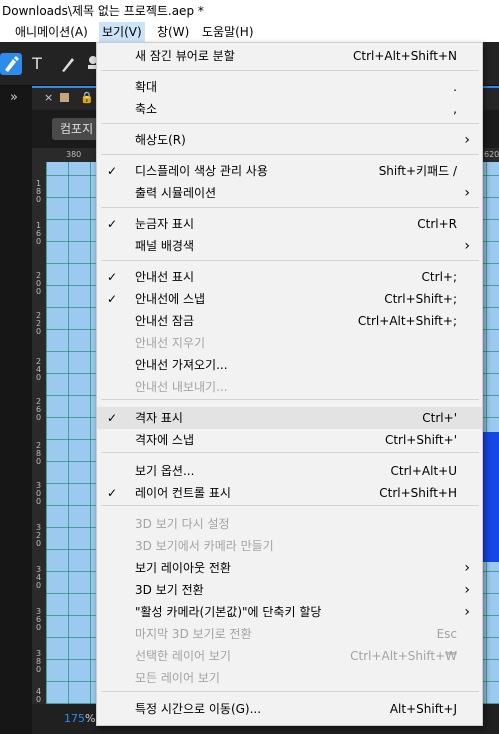  What do you see at coordinates (289, 321) in the screenshot?
I see `menu-item: 안내선 잠금 Ctrl+Alt+Shift+;` at bounding box center [289, 321].